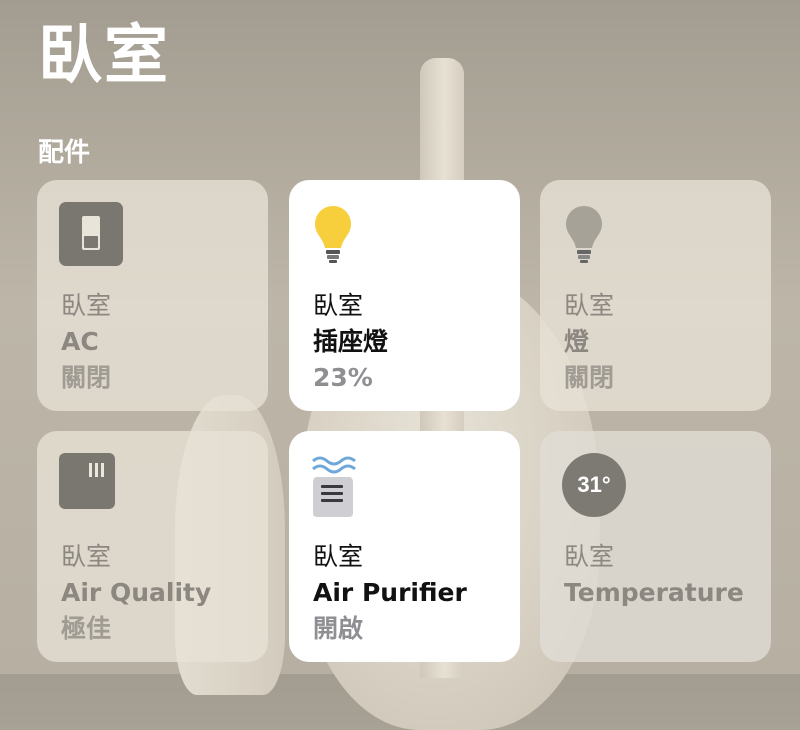 The width and height of the screenshot is (800, 730). Describe the element at coordinates (404, 546) in the screenshot. I see `accessory-tile-air-purifier: 臥室 Air Purifier 開啟` at that location.